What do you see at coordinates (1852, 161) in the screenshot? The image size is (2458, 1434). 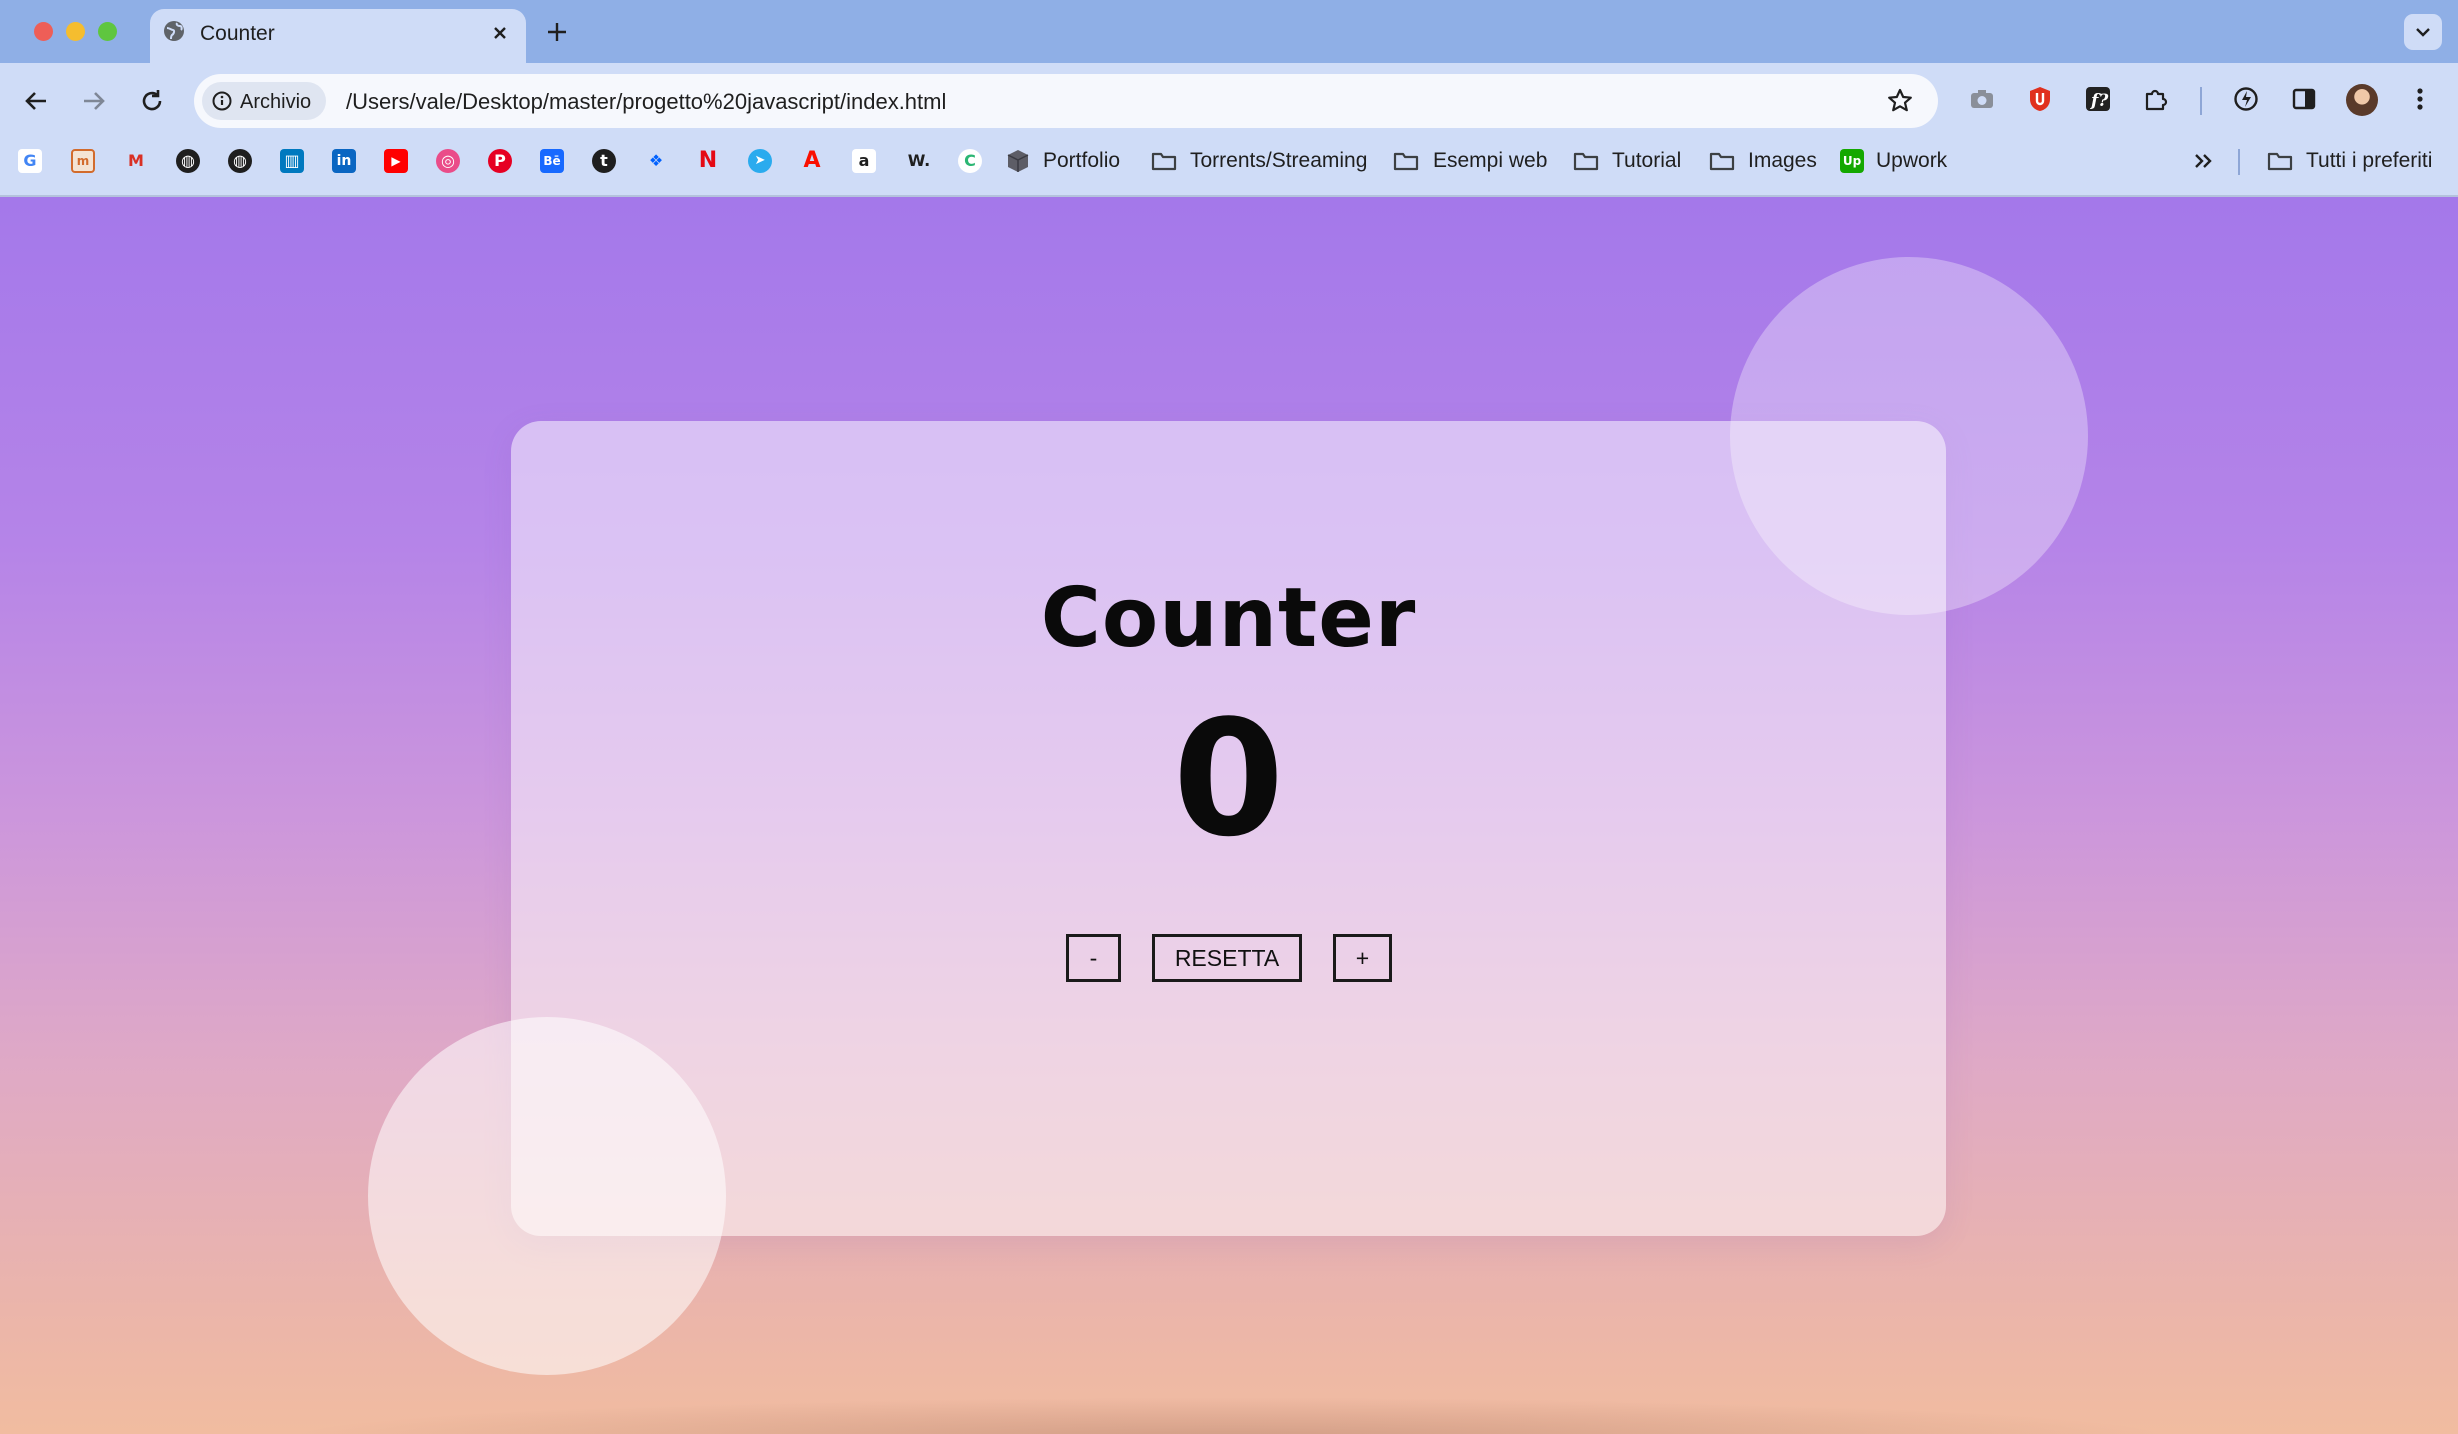 I see `upwork-icon: Up` at bounding box center [1852, 161].